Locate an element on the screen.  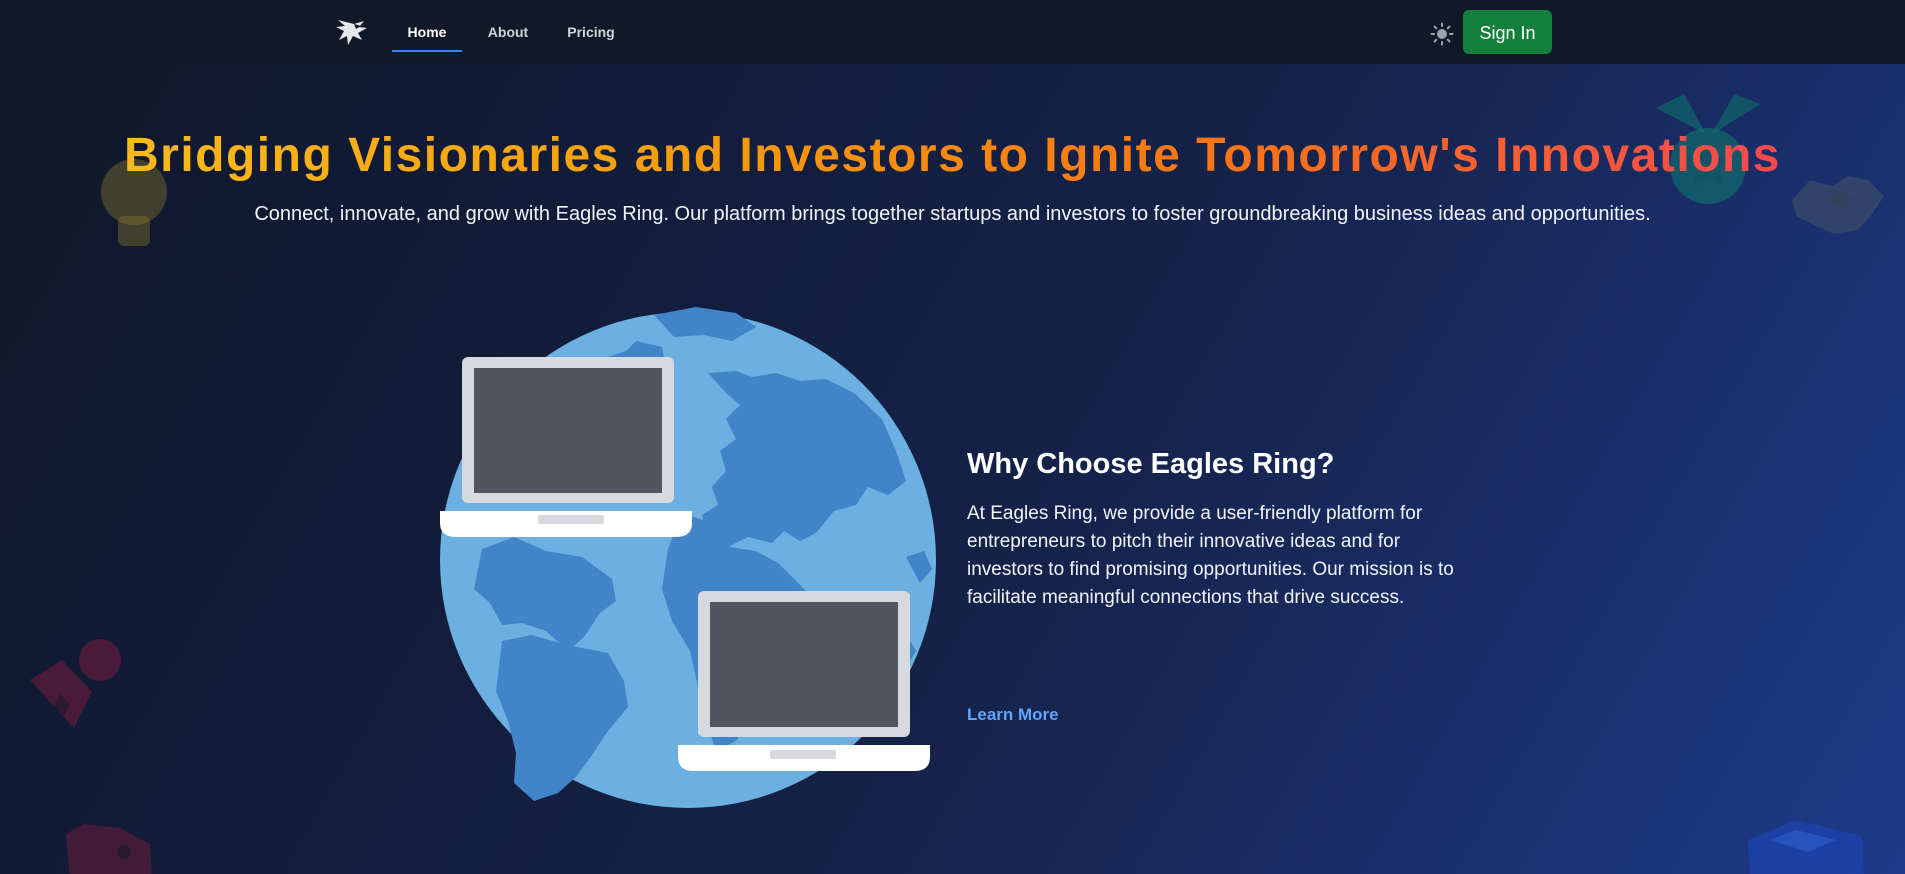
nav-pricing-link: Pricing is located at coordinates (591, 35).